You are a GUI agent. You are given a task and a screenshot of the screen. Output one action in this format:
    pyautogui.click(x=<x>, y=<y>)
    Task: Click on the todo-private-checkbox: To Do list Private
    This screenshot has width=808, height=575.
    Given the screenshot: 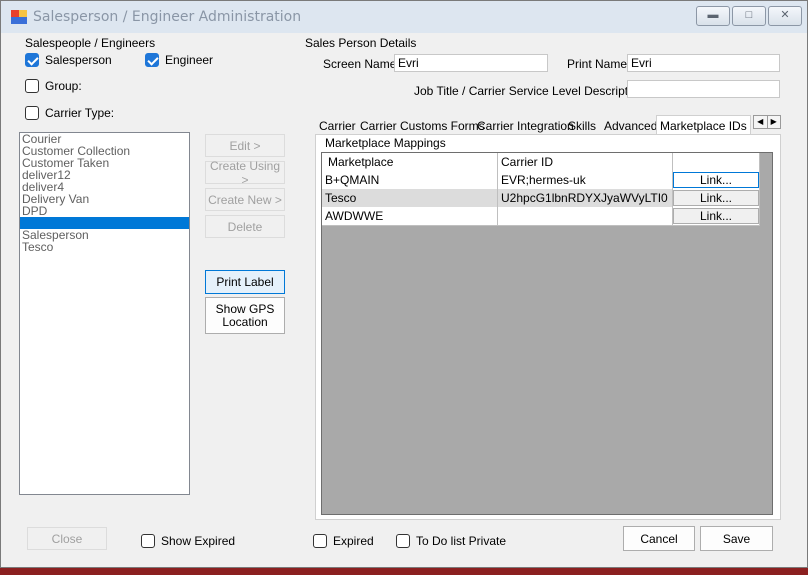 What is the action you would take?
    pyautogui.click(x=451, y=541)
    